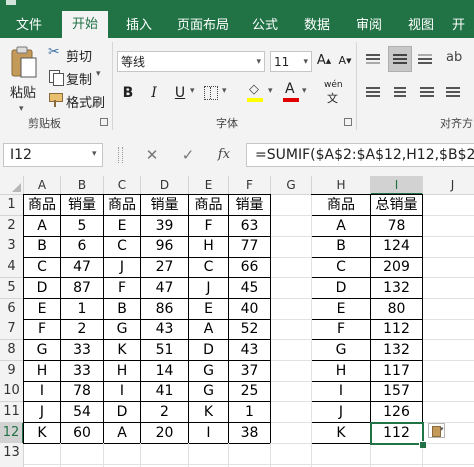 This screenshot has height=467, width=474. I want to click on table2-cell: B, so click(341, 247).